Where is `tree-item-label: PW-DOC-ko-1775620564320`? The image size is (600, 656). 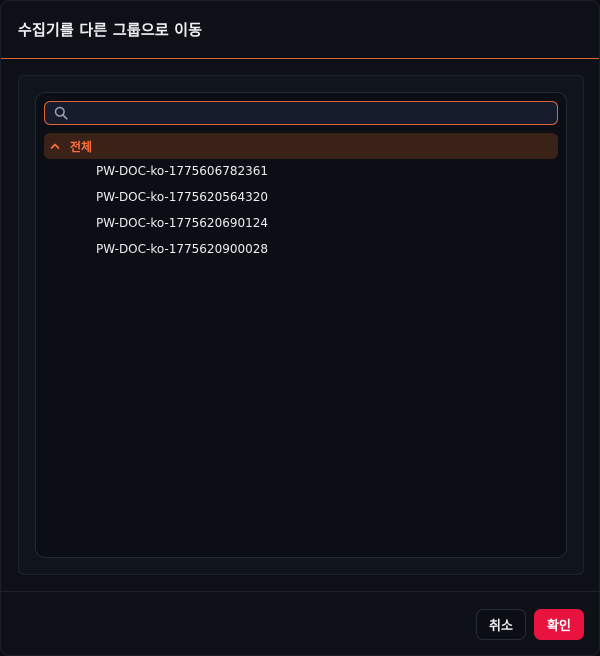
tree-item-label: PW-DOC-ko-1775620564320 is located at coordinates (182, 197).